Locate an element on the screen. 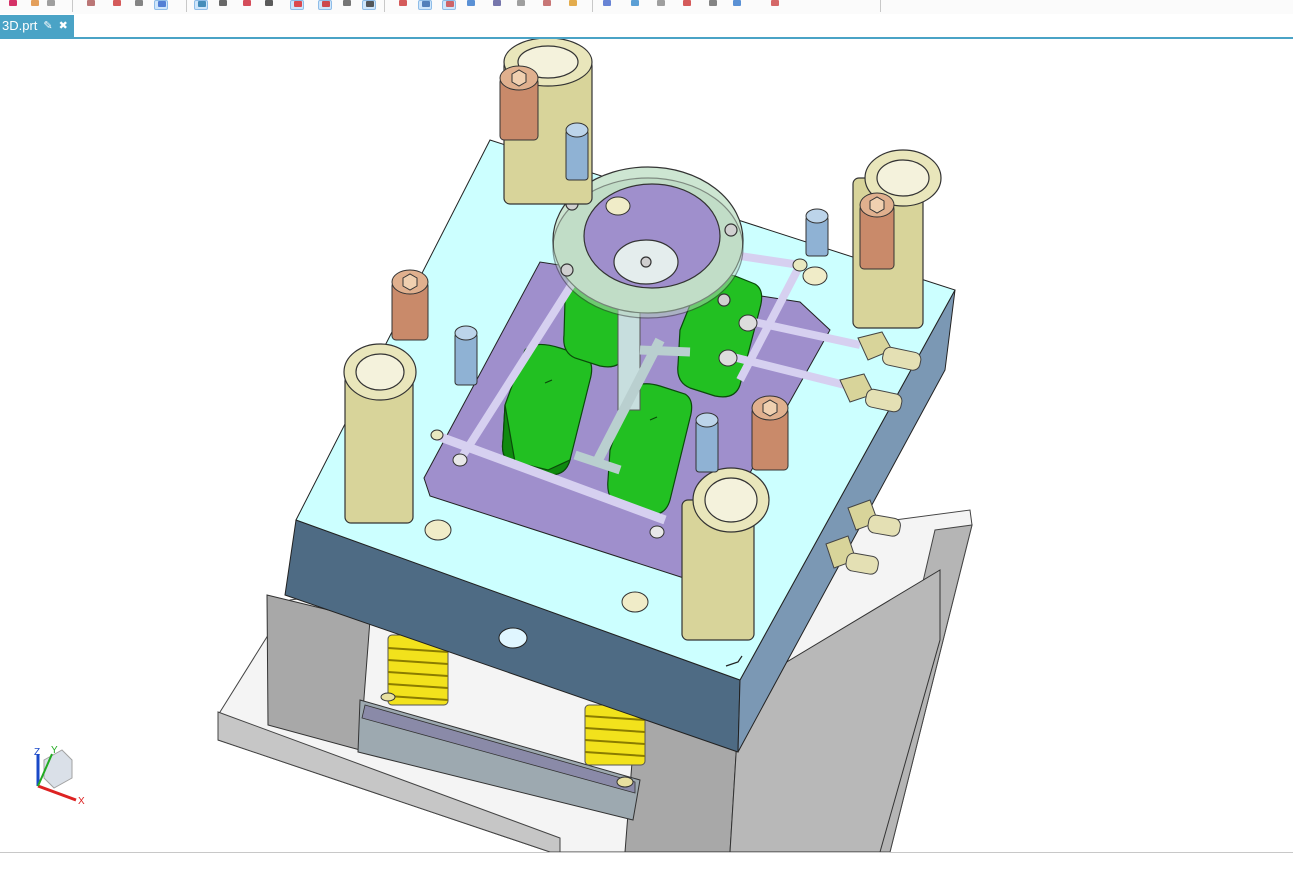 This screenshot has width=1293, height=874. edit-icon is located at coordinates (635, 5).